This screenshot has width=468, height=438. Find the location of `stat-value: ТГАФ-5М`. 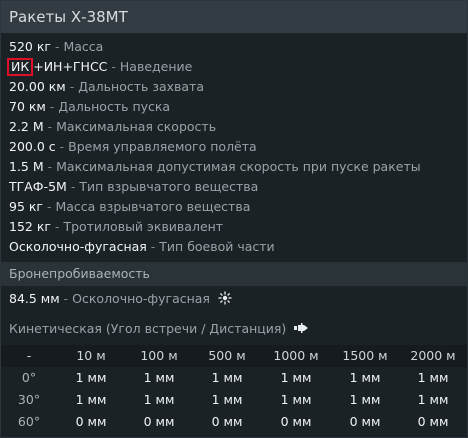

stat-value: ТГАФ-5М is located at coordinates (38, 186).